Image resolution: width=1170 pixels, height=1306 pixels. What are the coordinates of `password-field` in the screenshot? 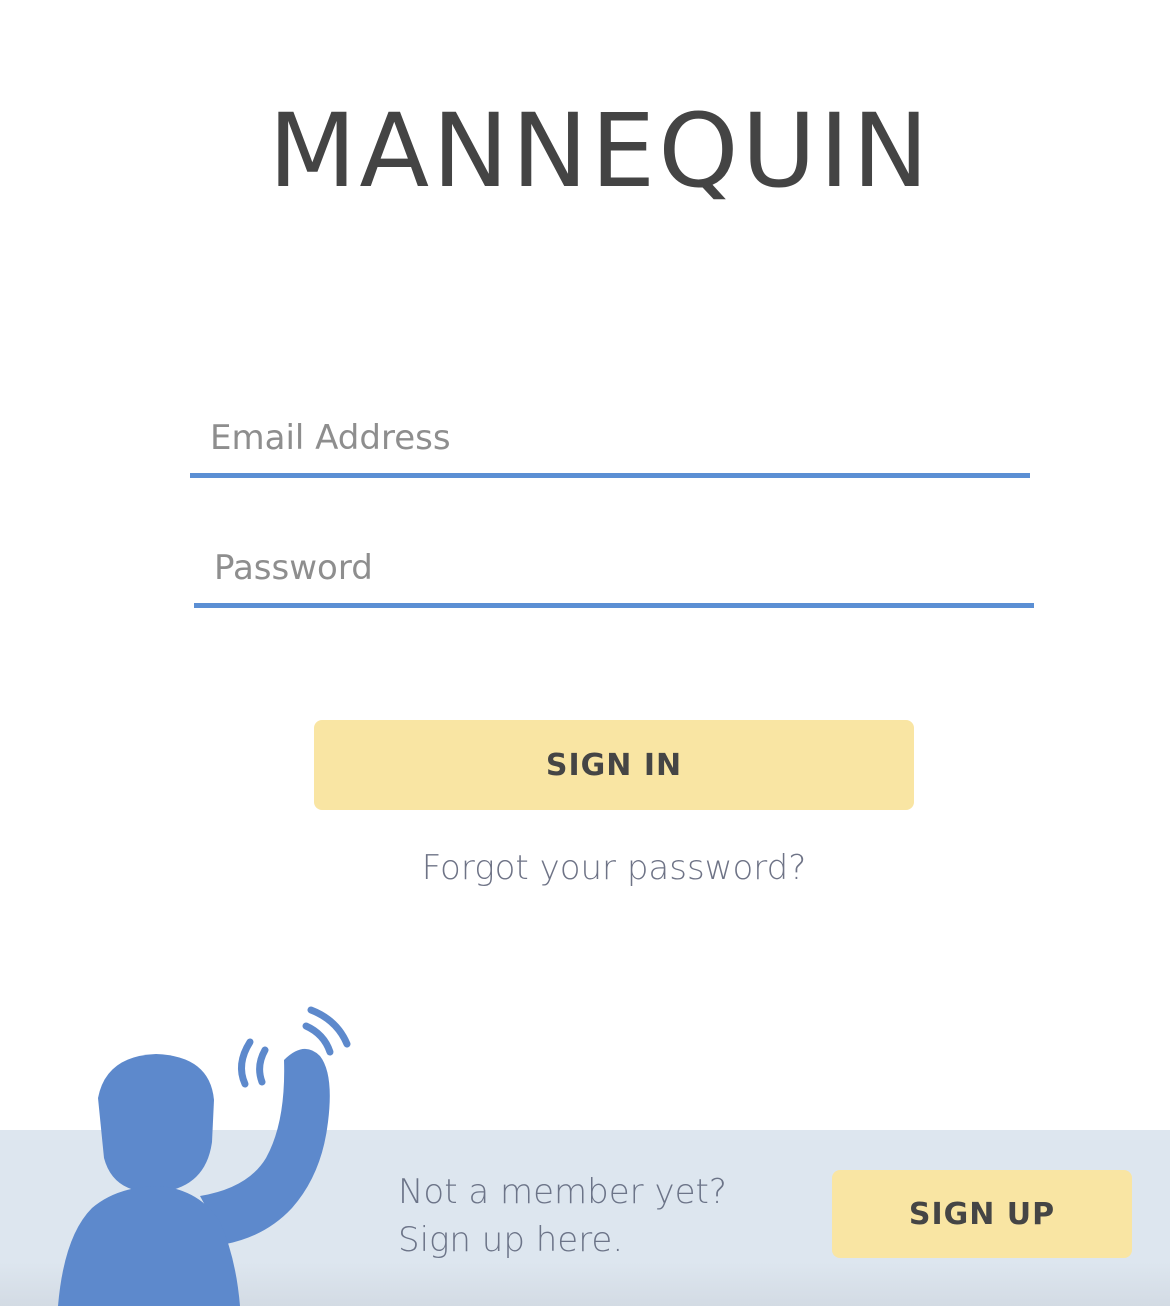 It's located at (614, 570).